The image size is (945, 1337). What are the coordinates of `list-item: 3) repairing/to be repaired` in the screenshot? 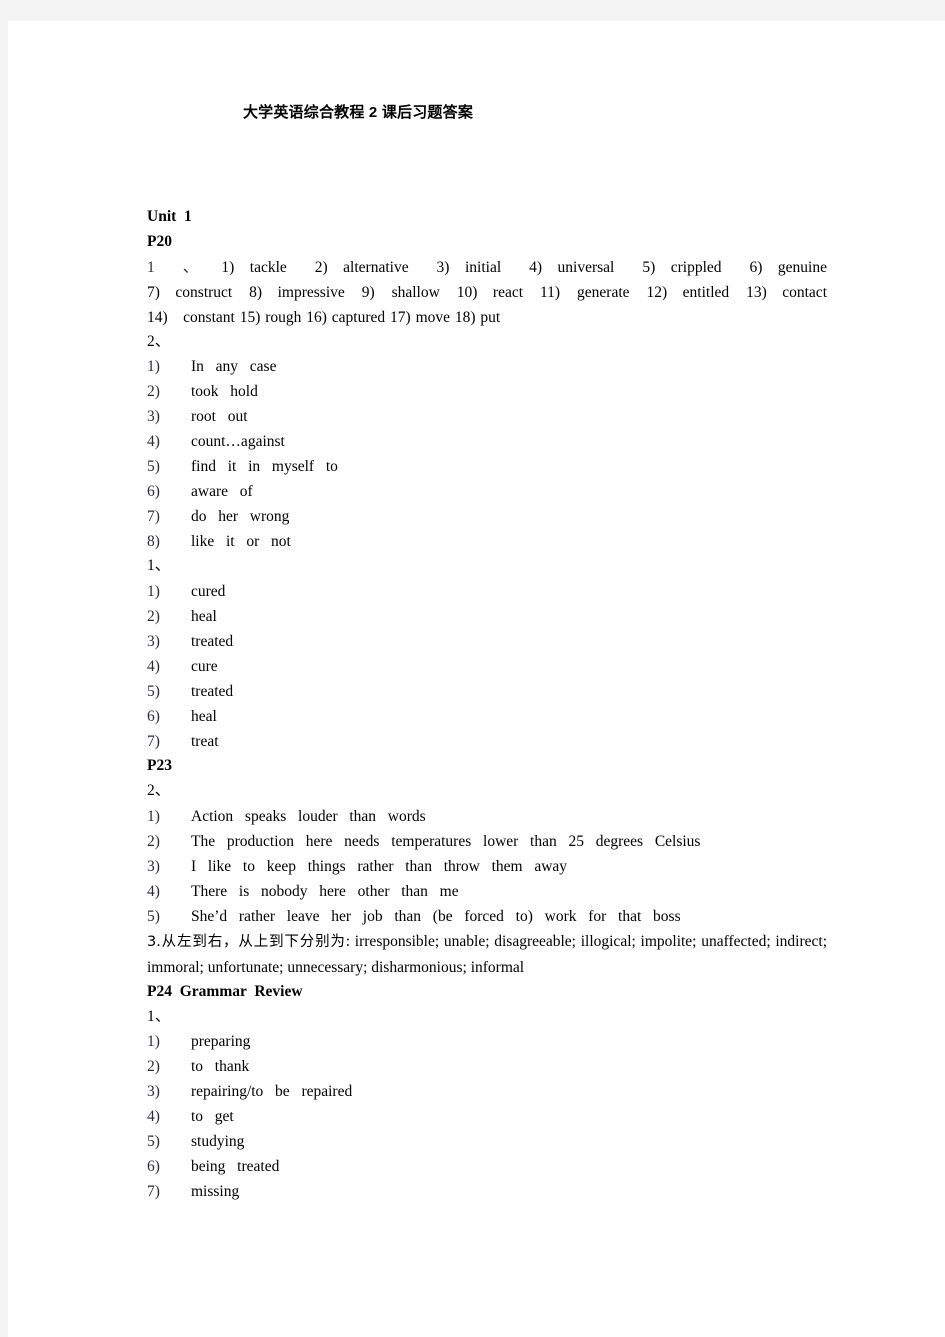 It's located at (487, 1091).